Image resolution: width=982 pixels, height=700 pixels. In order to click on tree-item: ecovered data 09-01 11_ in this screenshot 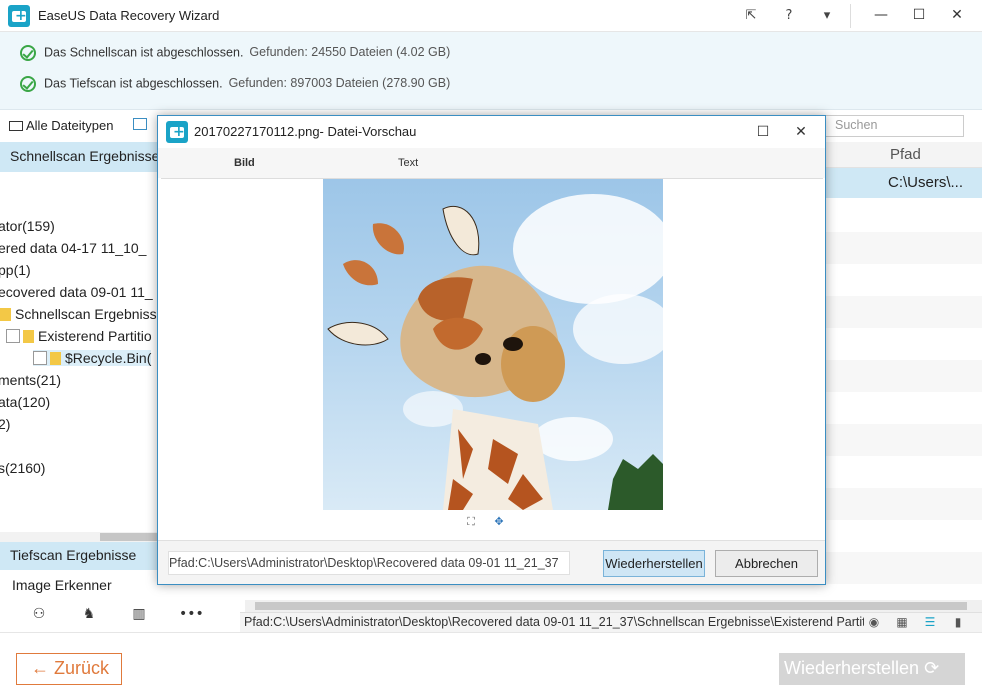, I will do `click(76, 292)`.